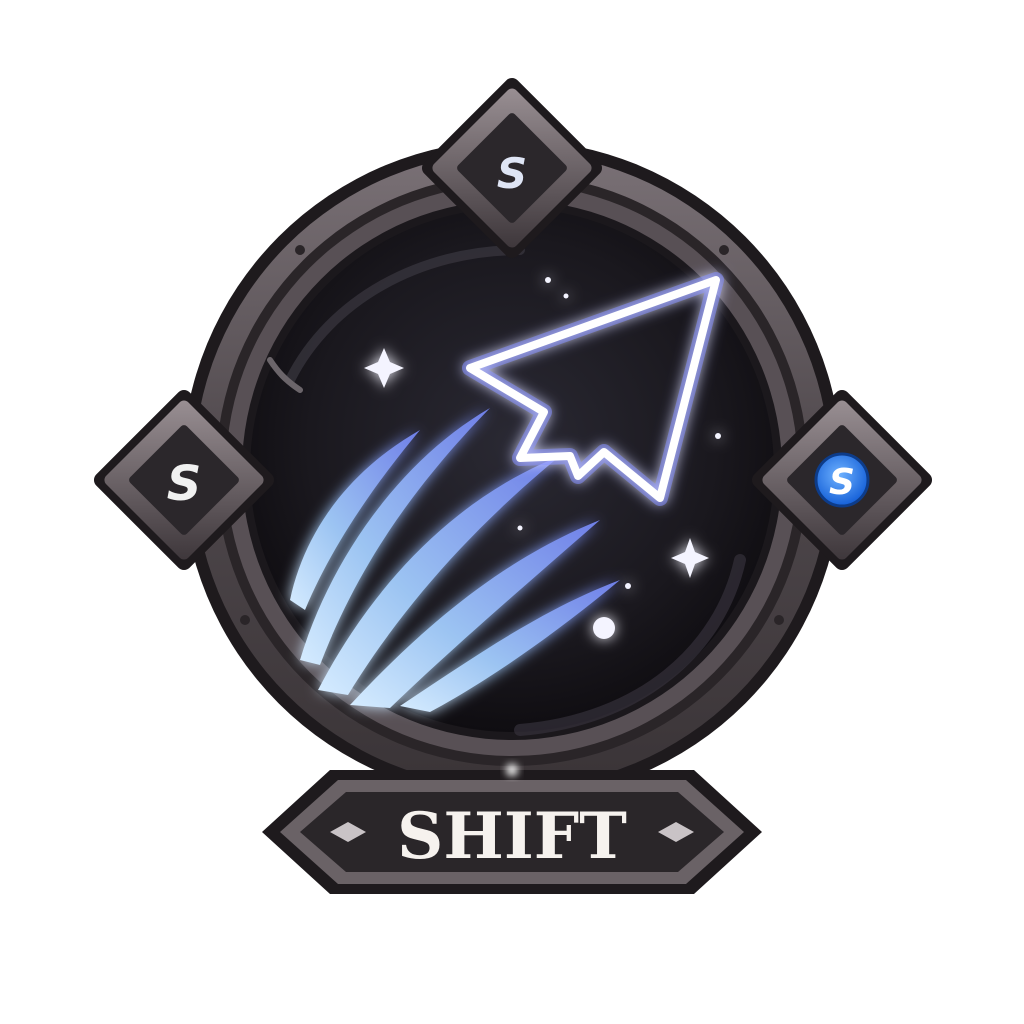 The image size is (1024, 1024). What do you see at coordinates (842, 482) in the screenshot?
I see `gem-right-letter: S` at bounding box center [842, 482].